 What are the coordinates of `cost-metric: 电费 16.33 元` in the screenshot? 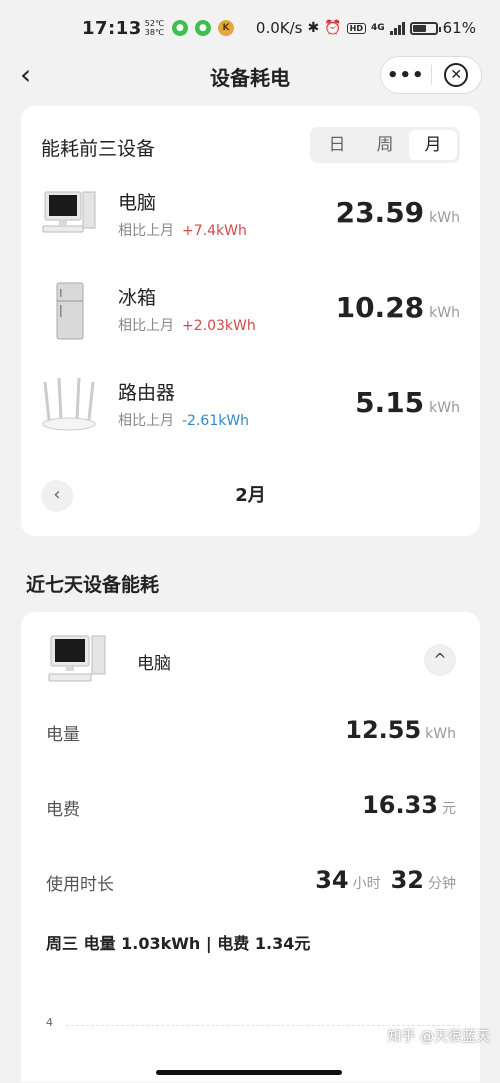 It's located at (251, 807).